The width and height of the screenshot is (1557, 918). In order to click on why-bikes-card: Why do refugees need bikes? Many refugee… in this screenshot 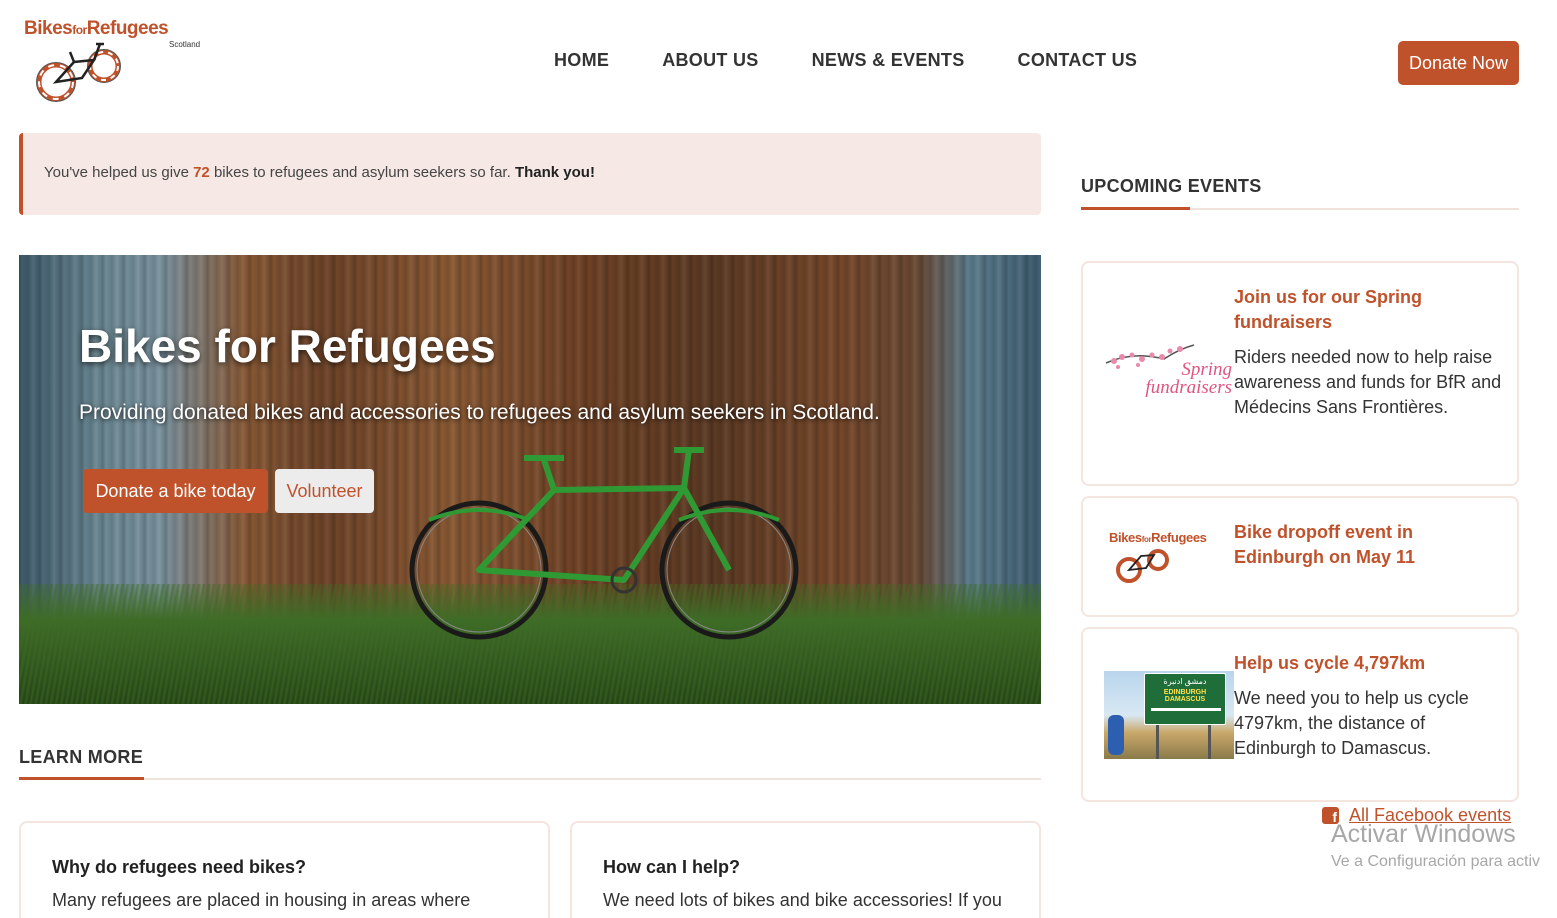, I will do `click(284, 869)`.